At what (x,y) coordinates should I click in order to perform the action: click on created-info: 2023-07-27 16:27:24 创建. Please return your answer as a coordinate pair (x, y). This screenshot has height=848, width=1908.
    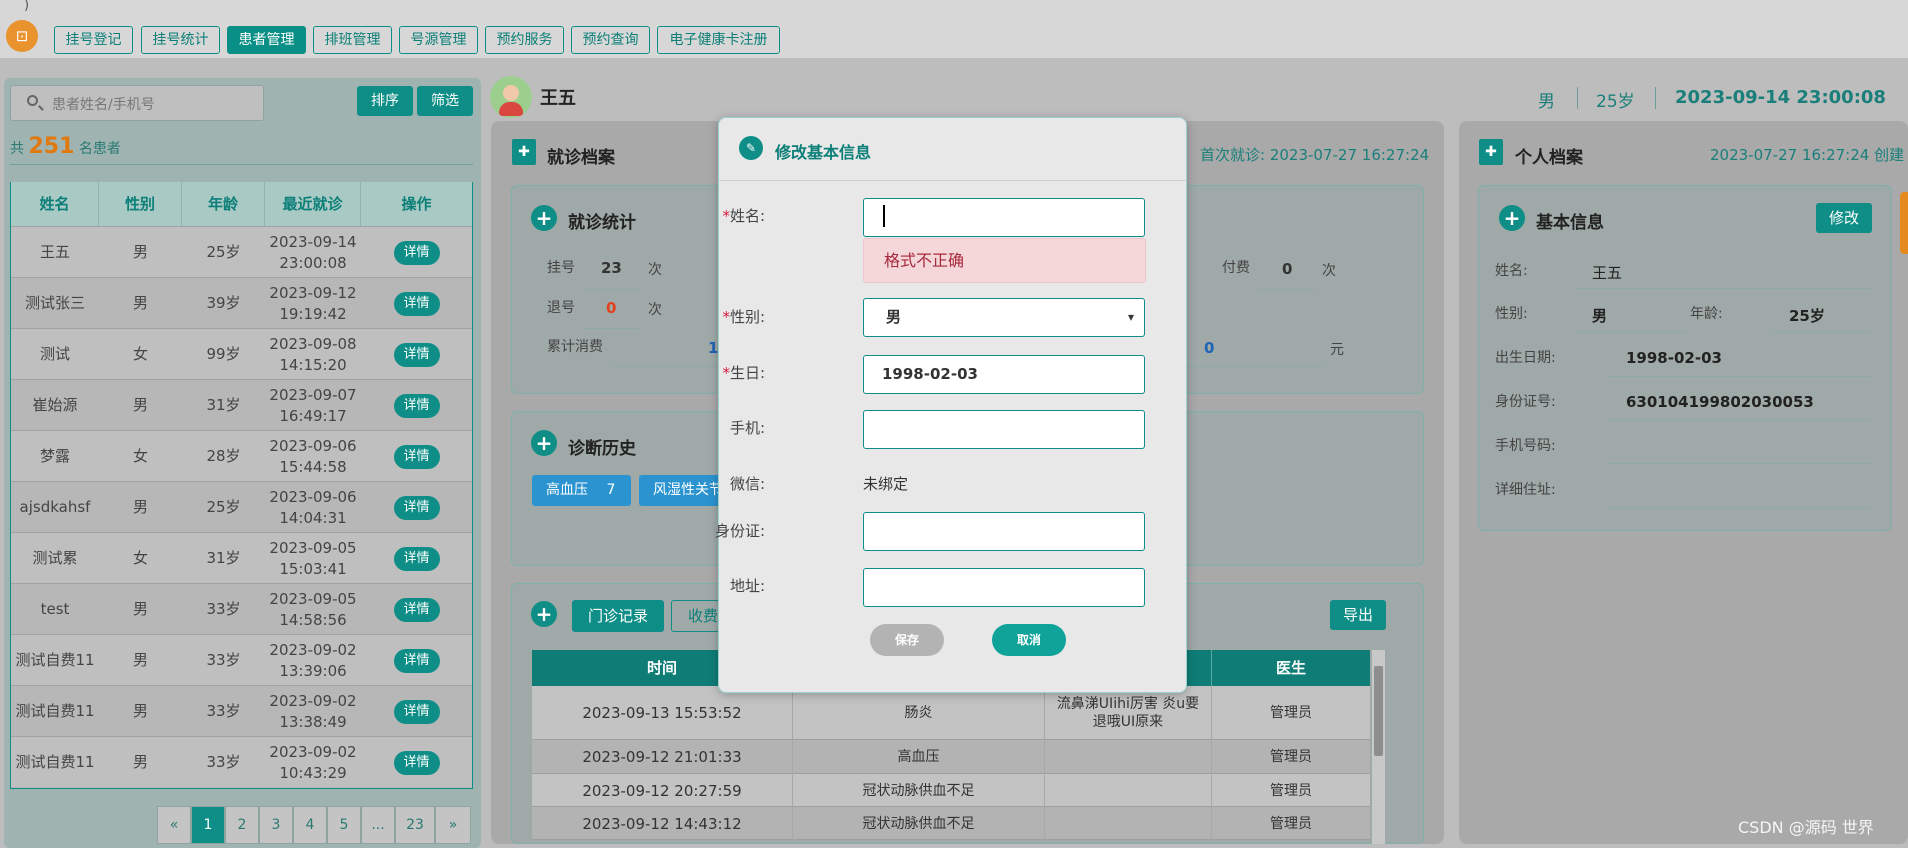
    Looking at the image, I should click on (1807, 154).